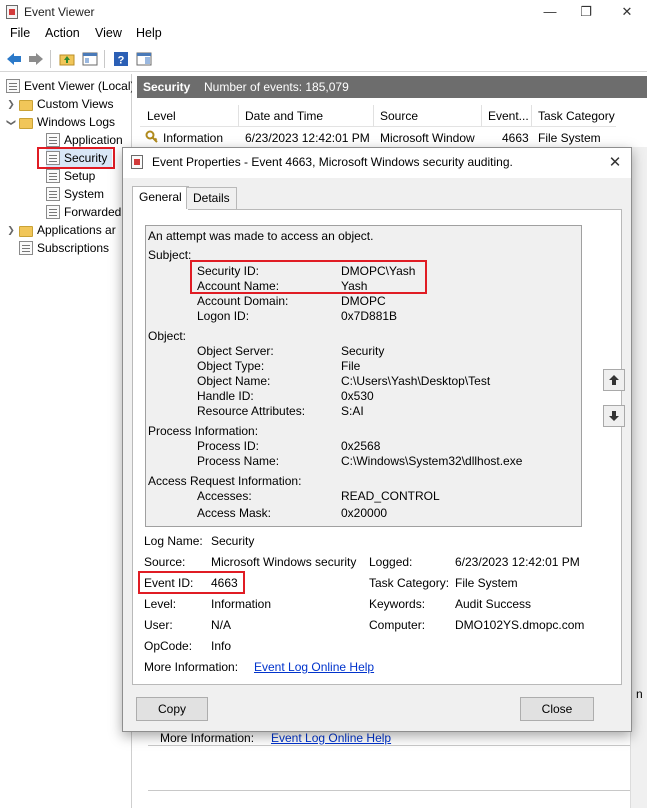 This screenshot has height=808, width=647. Describe the element at coordinates (172, 709) in the screenshot. I see `copy-button: Copy` at that location.